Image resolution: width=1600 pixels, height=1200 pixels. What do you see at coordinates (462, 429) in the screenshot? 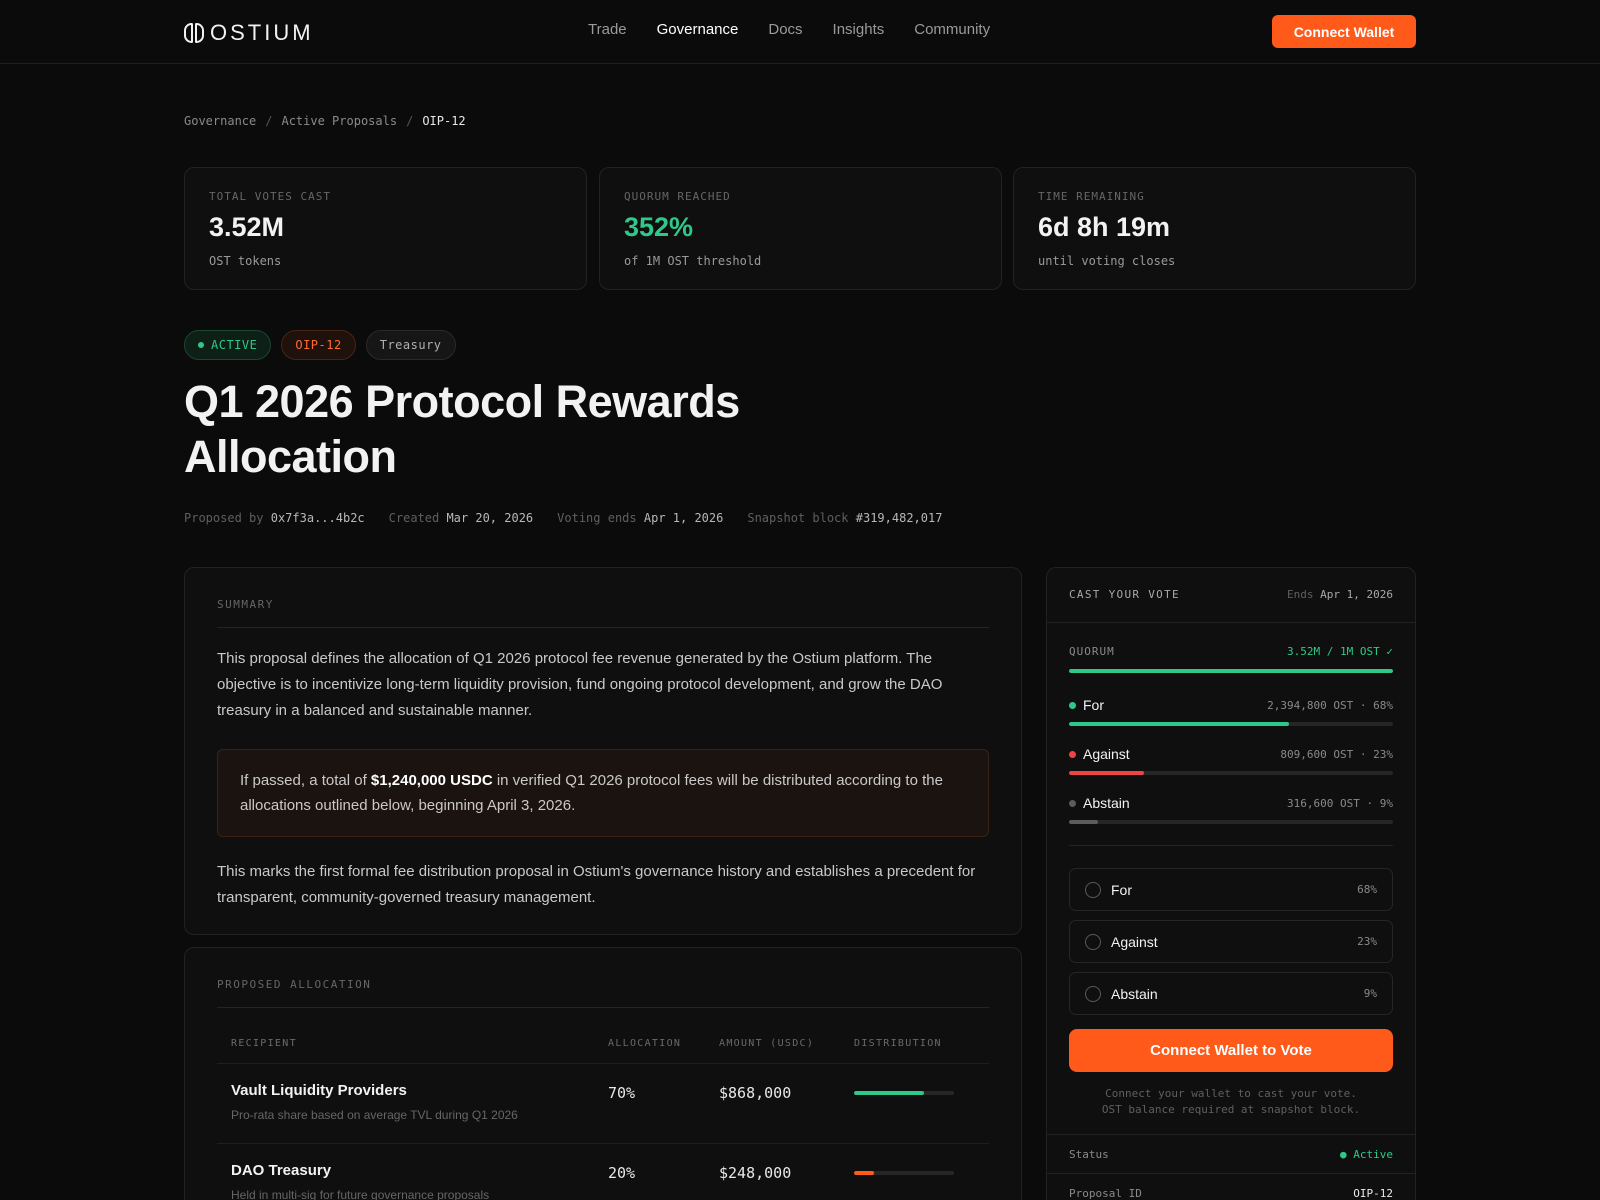
I see `page-title: Q1 2026 Protocol Rewards Allocation` at bounding box center [462, 429].